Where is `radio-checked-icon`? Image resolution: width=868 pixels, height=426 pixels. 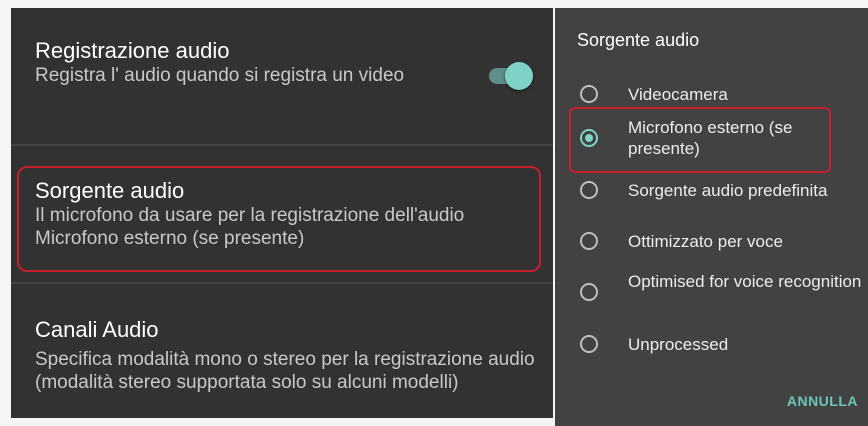 radio-checked-icon is located at coordinates (589, 138).